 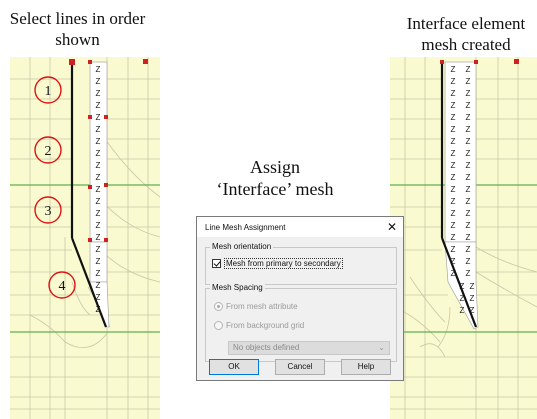 What do you see at coordinates (274, 167) in the screenshot?
I see `middle-caption-line1: Assign` at bounding box center [274, 167].